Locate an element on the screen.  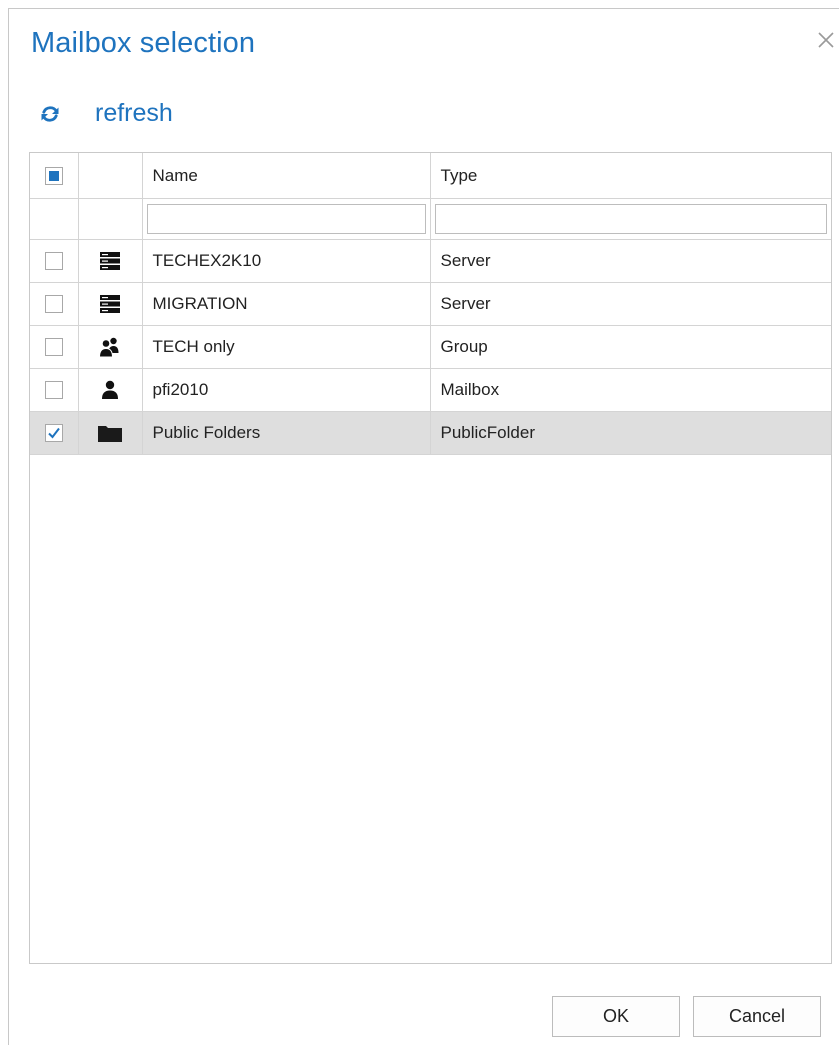
column-header-name: Name is located at coordinates (286, 176).